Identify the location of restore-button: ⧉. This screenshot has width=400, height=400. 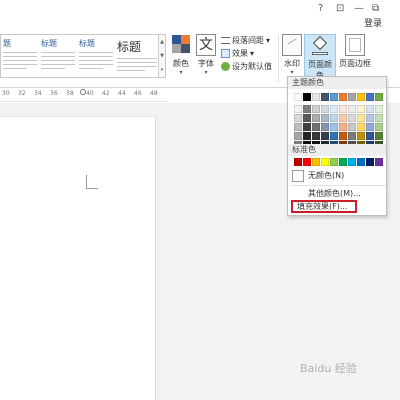
(375, 8).